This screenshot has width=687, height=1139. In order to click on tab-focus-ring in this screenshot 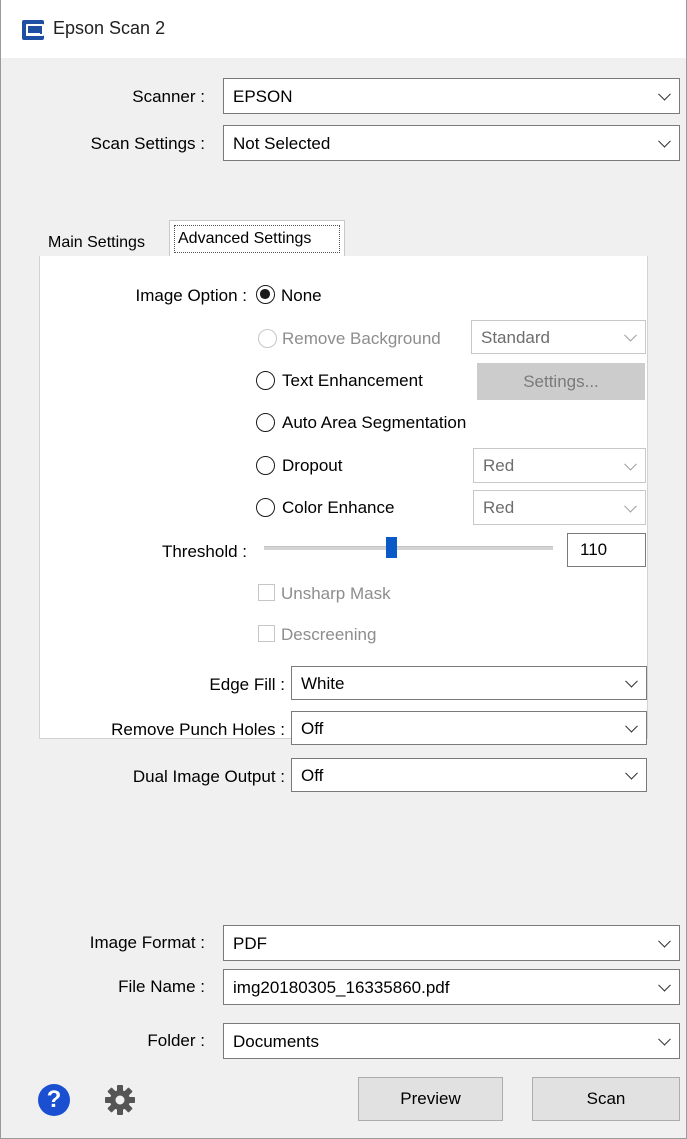, I will do `click(257, 239)`.